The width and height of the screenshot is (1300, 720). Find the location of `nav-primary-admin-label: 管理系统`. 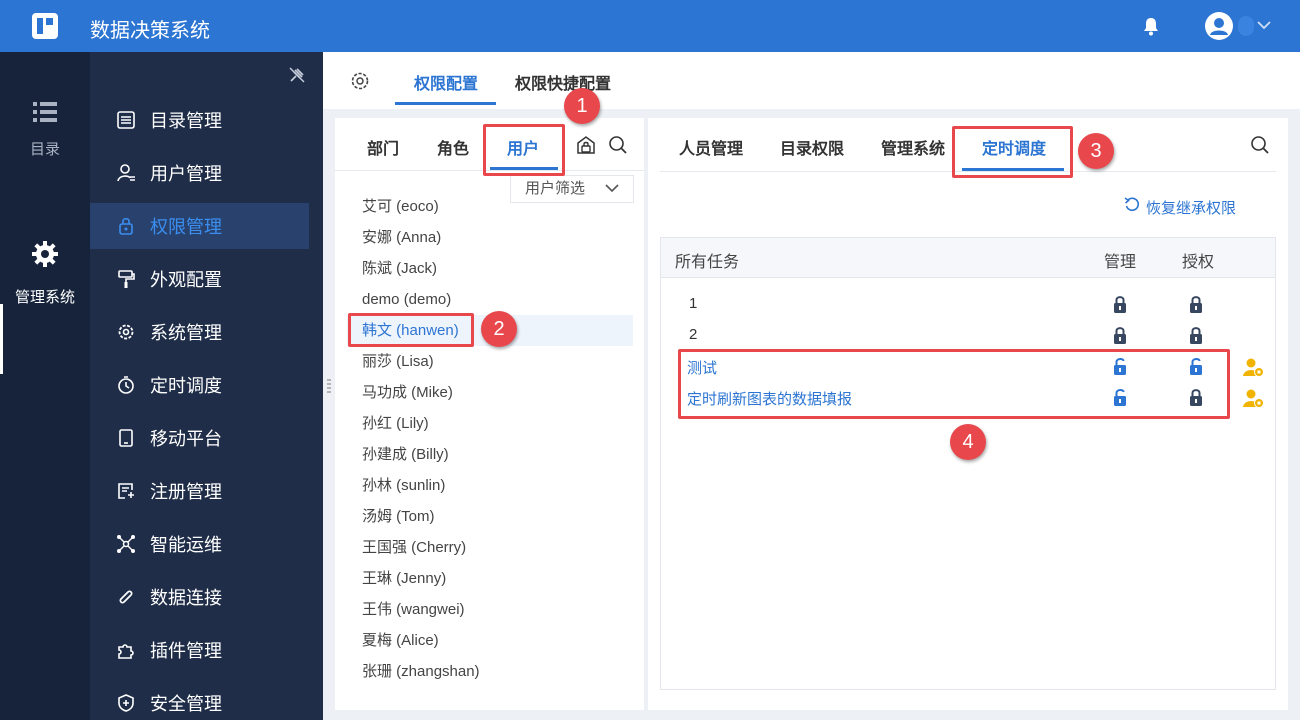

nav-primary-admin-label: 管理系统 is located at coordinates (44, 297).